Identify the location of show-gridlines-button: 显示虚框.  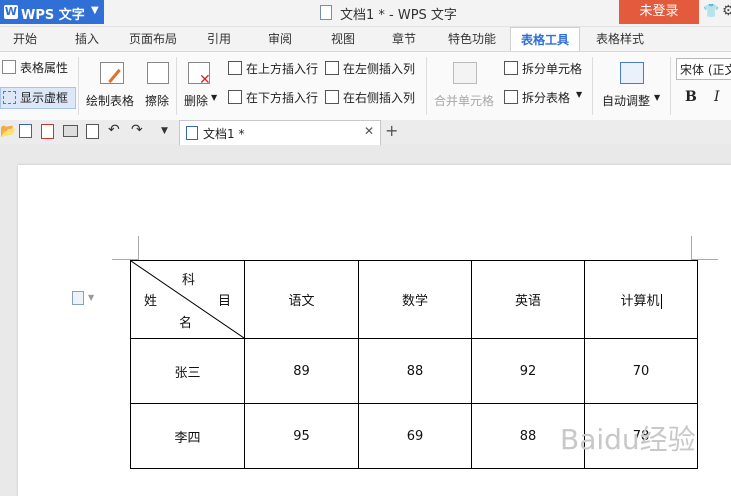
(44, 97).